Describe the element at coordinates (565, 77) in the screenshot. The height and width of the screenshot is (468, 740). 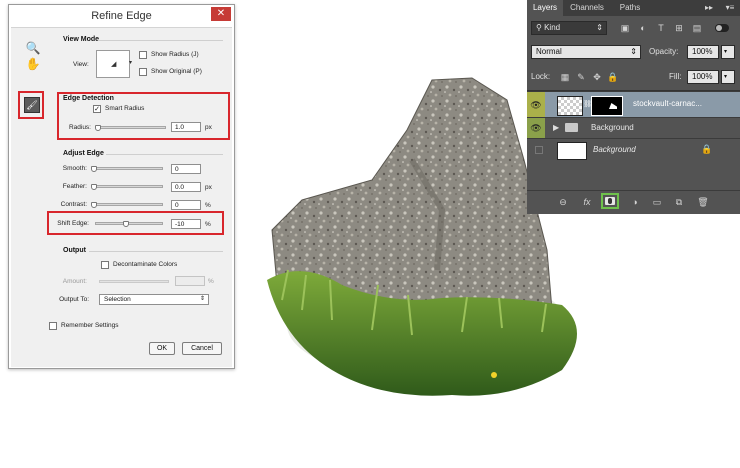
I see `lock-transparent-icon: ▦` at that location.